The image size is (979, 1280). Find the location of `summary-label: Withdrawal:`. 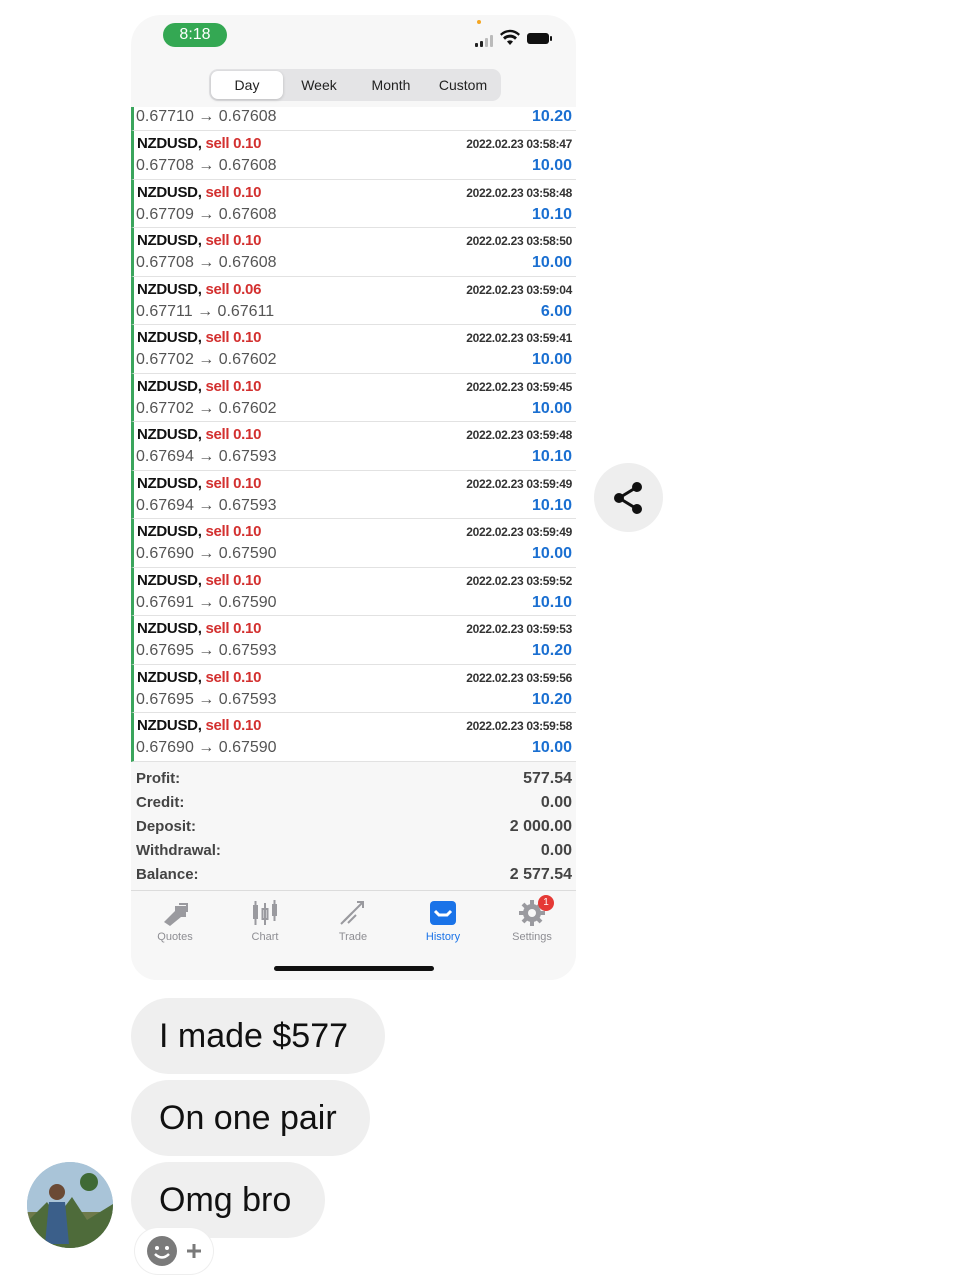

summary-label: Withdrawal: is located at coordinates (178, 850).